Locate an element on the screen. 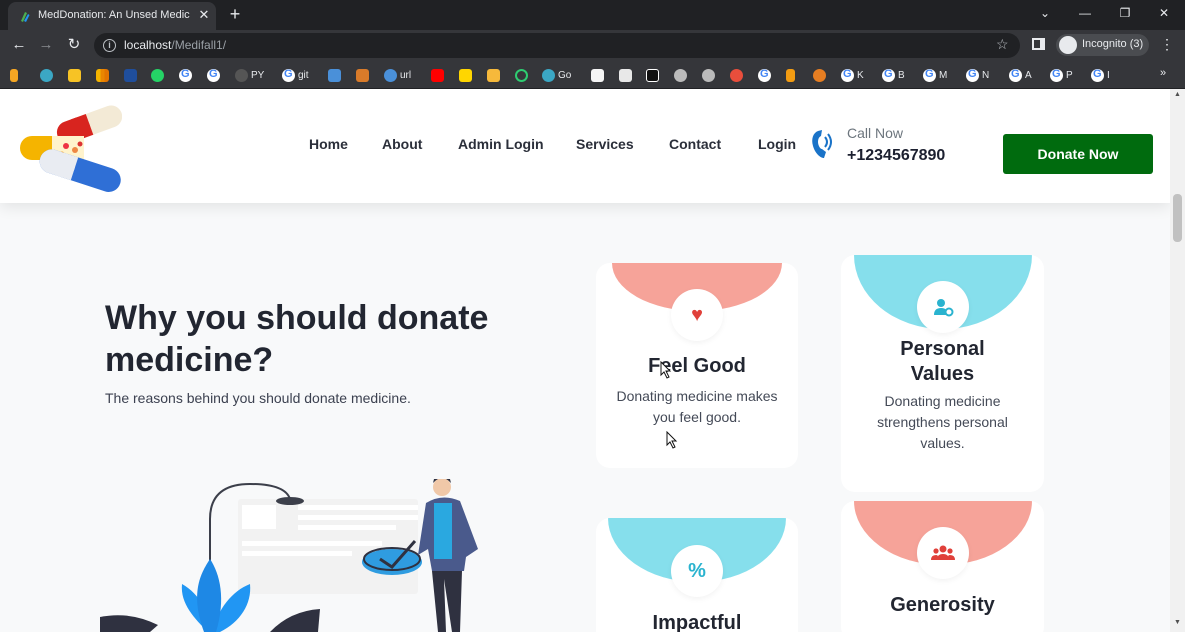 The width and height of the screenshot is (1185, 632). bookmark-label: PY is located at coordinates (258, 75).